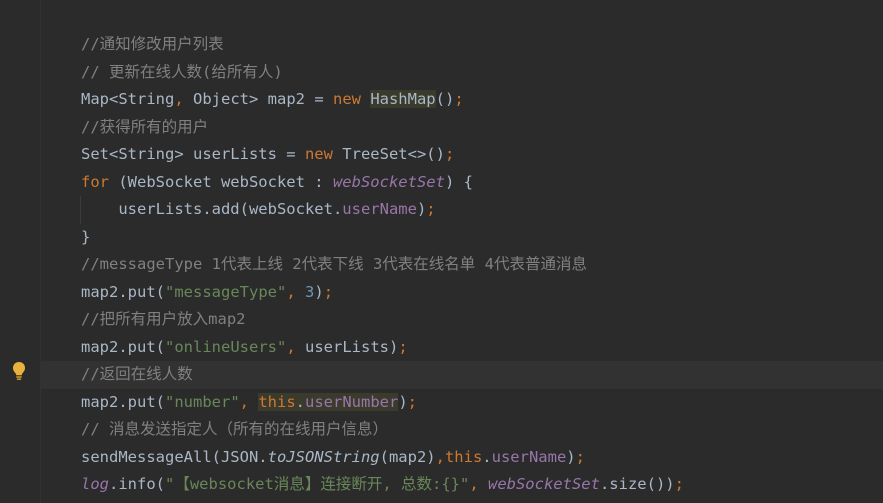  I want to click on code-token: Set<String> userLists =, so click(193, 154).